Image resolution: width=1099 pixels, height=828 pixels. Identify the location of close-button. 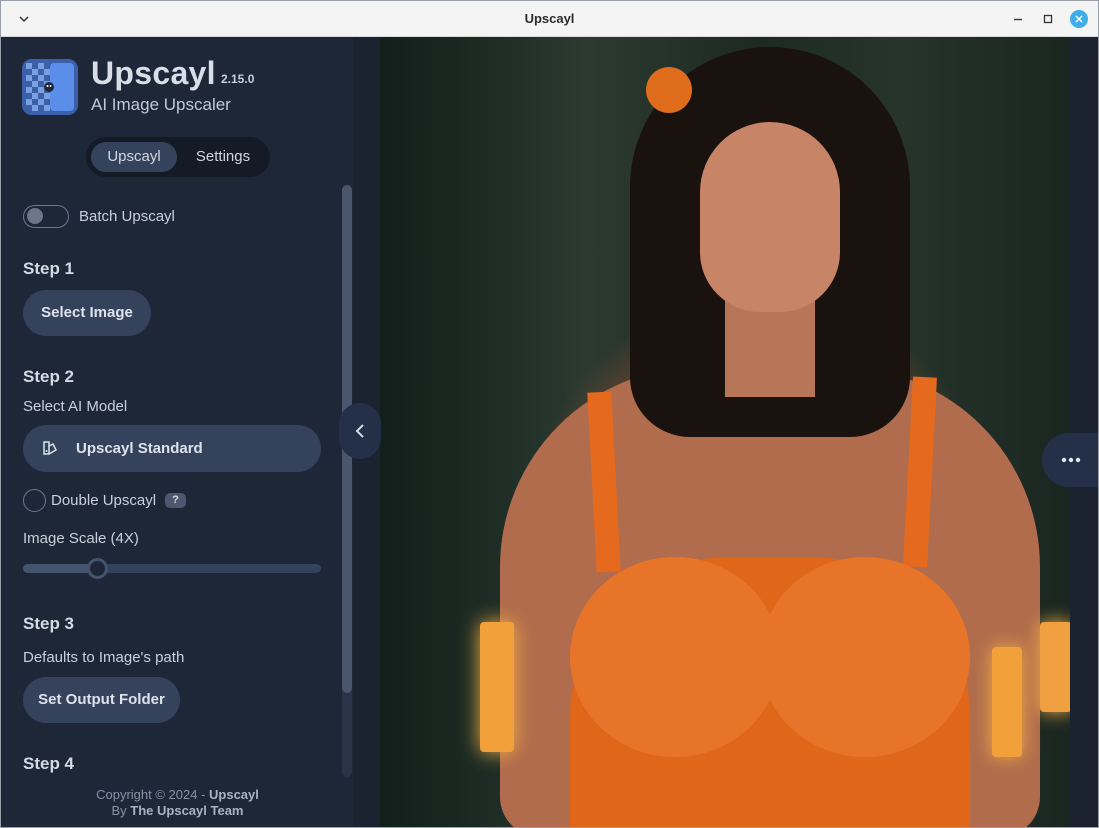
(1079, 19).